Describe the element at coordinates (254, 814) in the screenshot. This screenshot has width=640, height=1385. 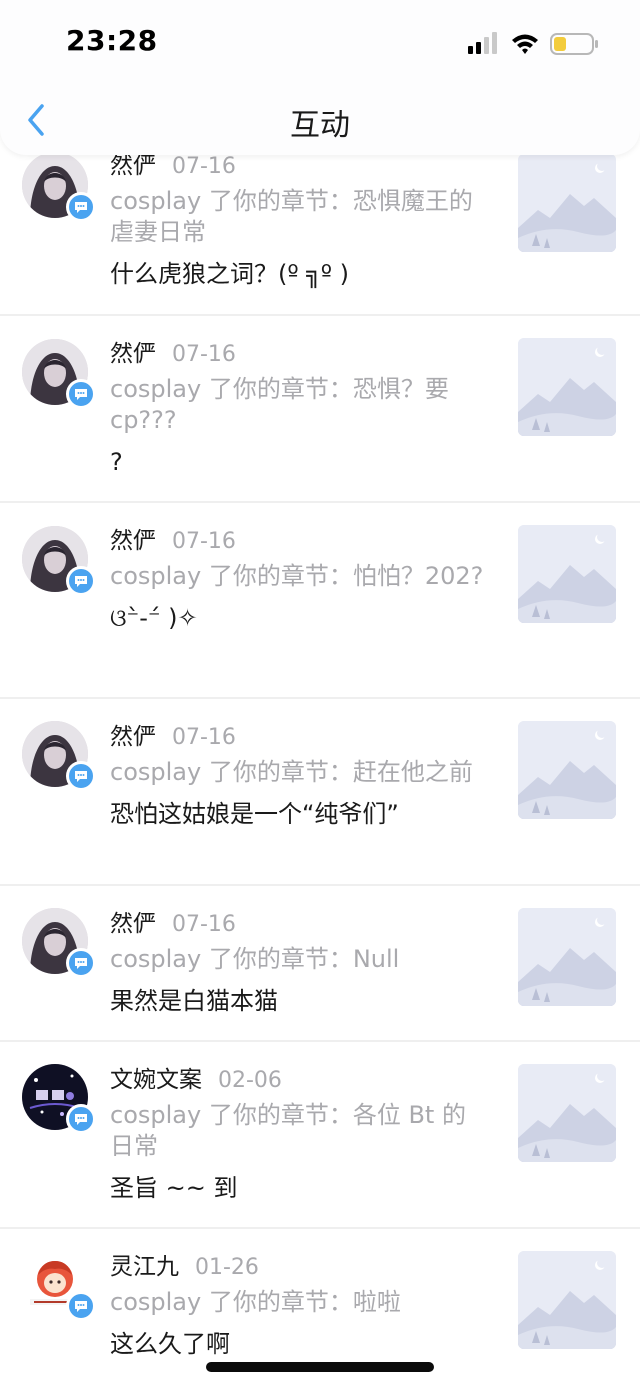
I see `comment-text: 恐怕这姑娘是一个“纯爷们”` at that location.